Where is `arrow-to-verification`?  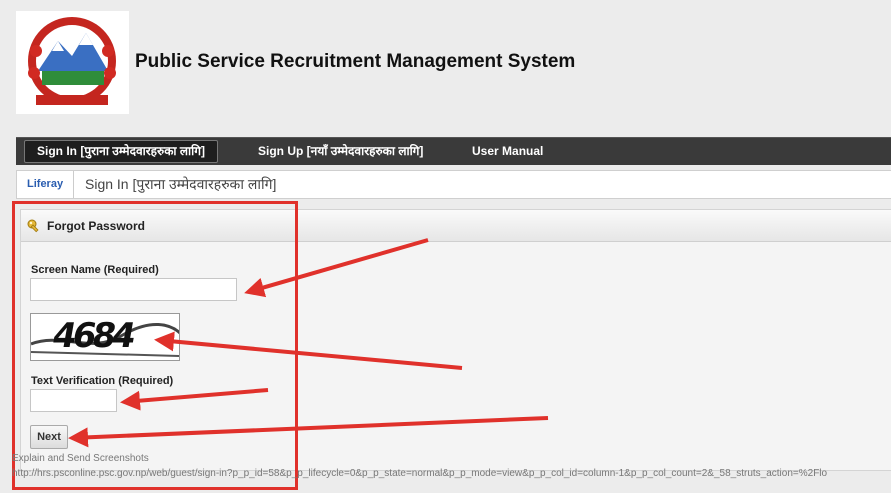 arrow-to-verification is located at coordinates (194, 399).